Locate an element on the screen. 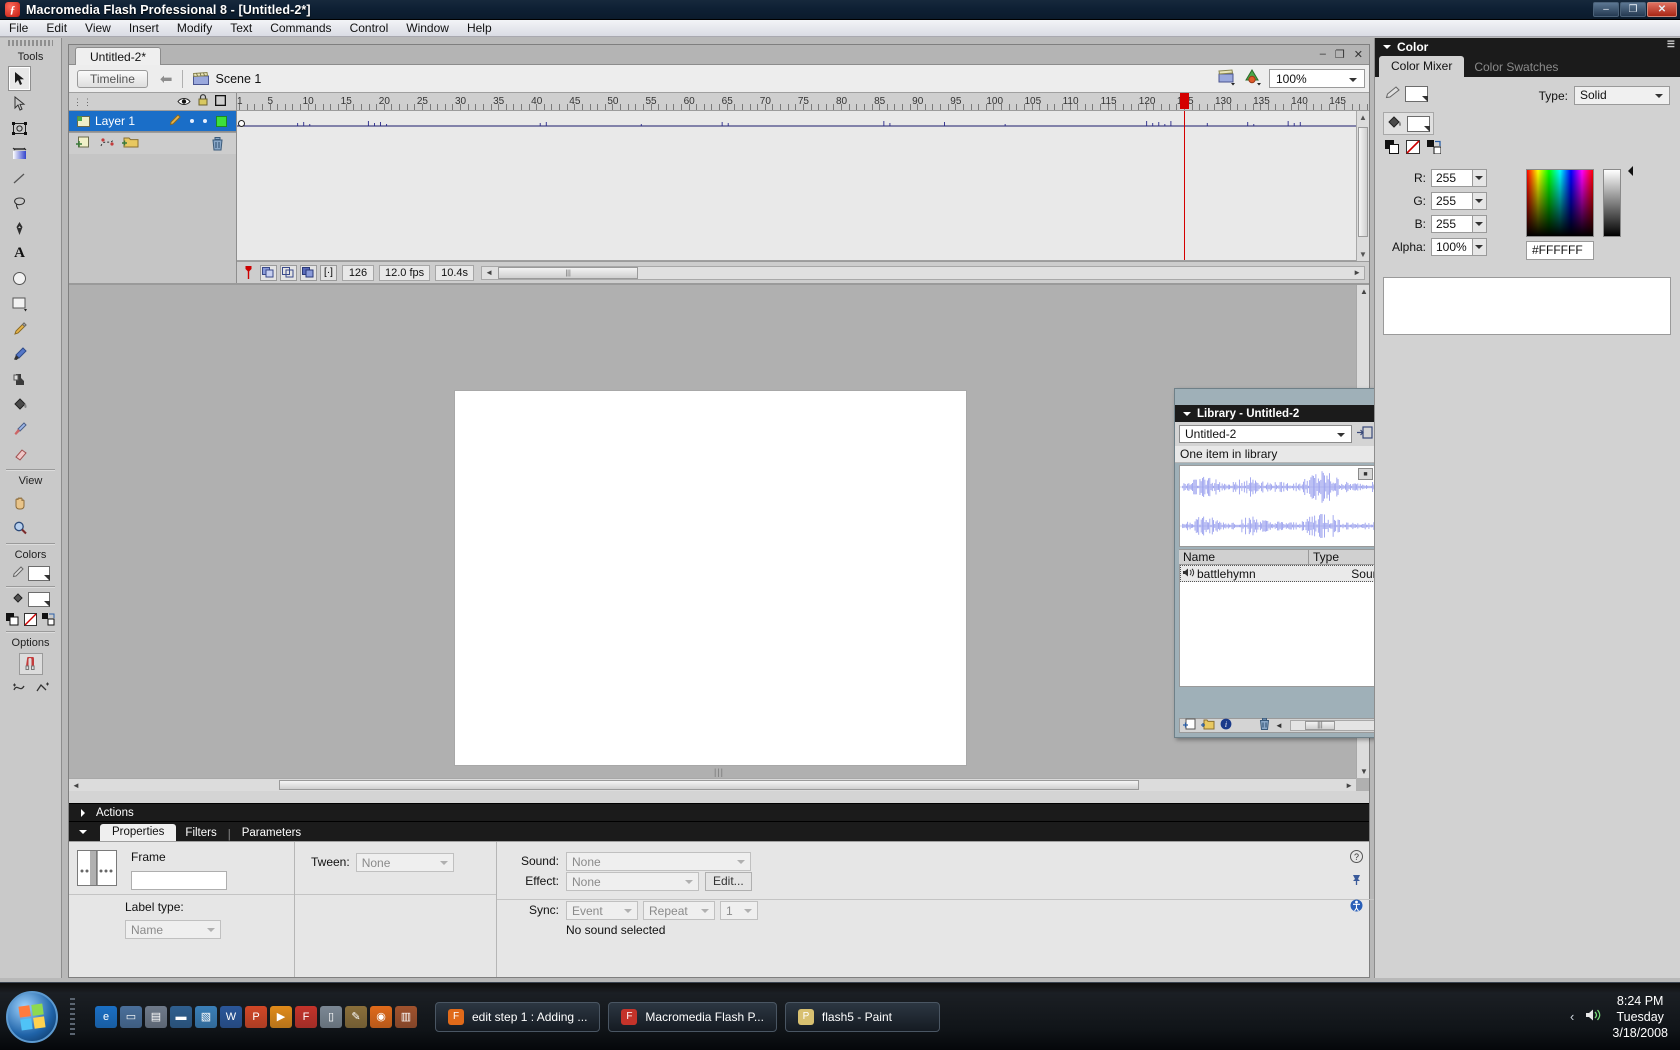 Image resolution: width=1680 pixels, height=1050 pixels. lasso-tool-icon is located at coordinates (19, 203).